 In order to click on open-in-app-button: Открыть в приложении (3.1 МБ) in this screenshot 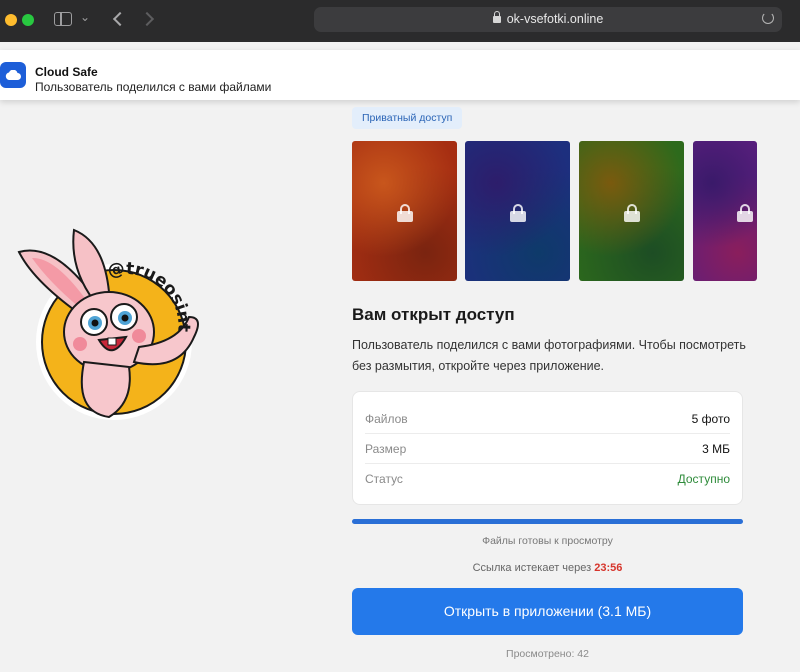, I will do `click(547, 611)`.